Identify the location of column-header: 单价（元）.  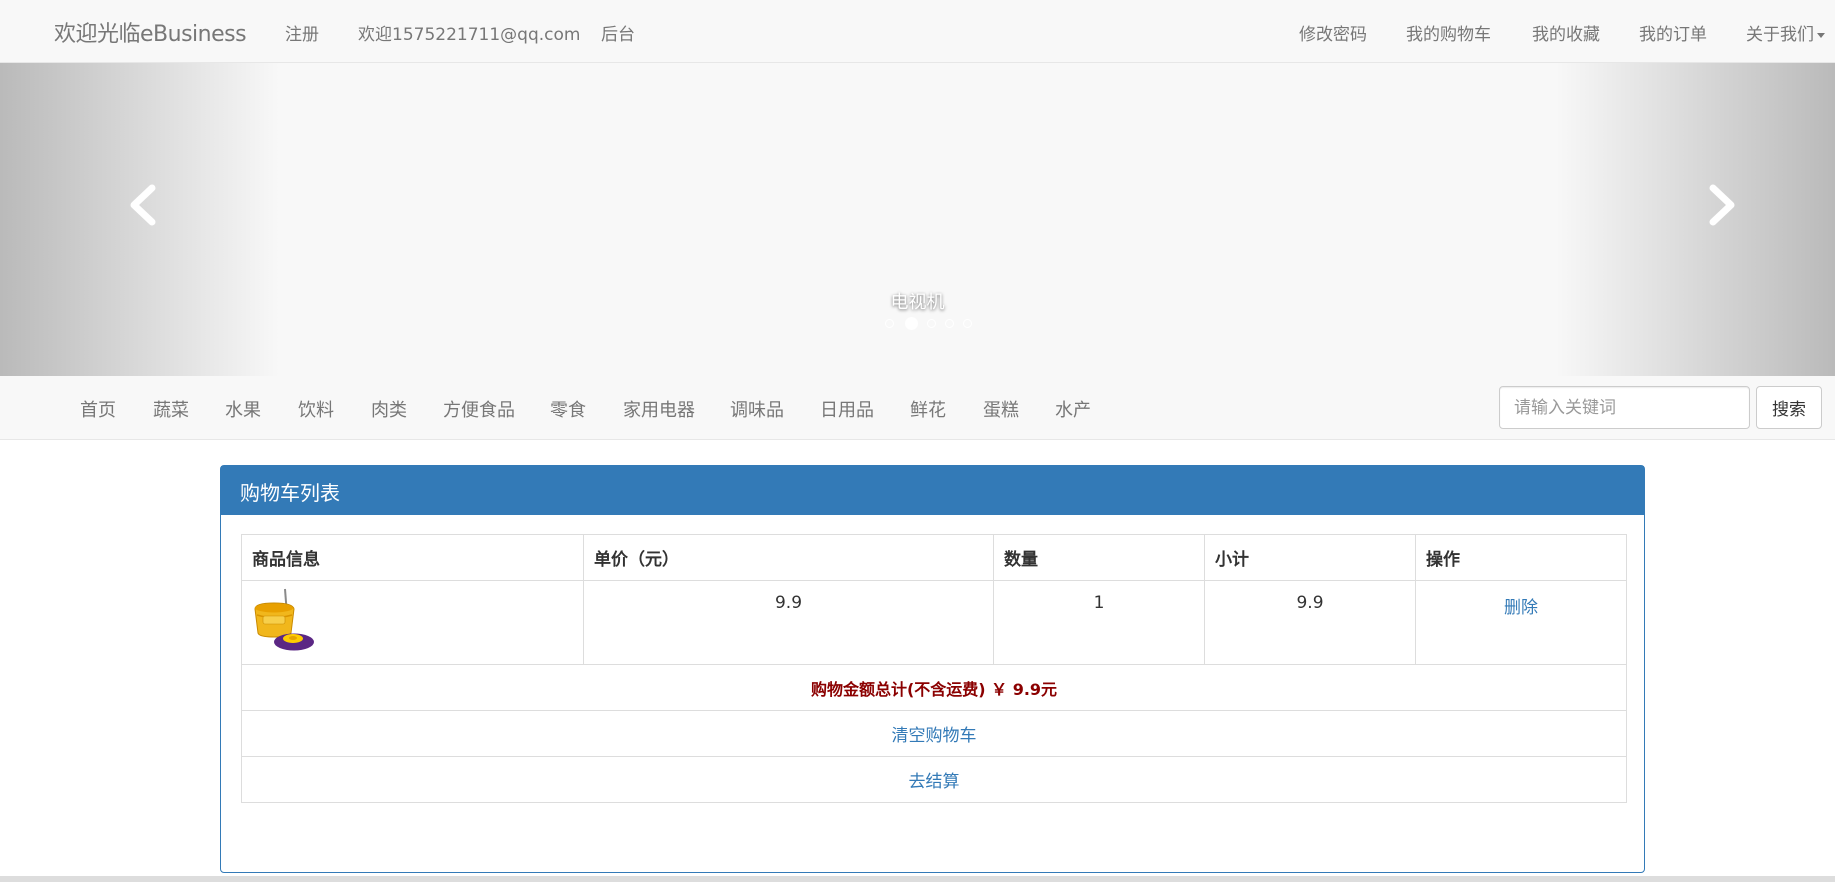
(788, 557).